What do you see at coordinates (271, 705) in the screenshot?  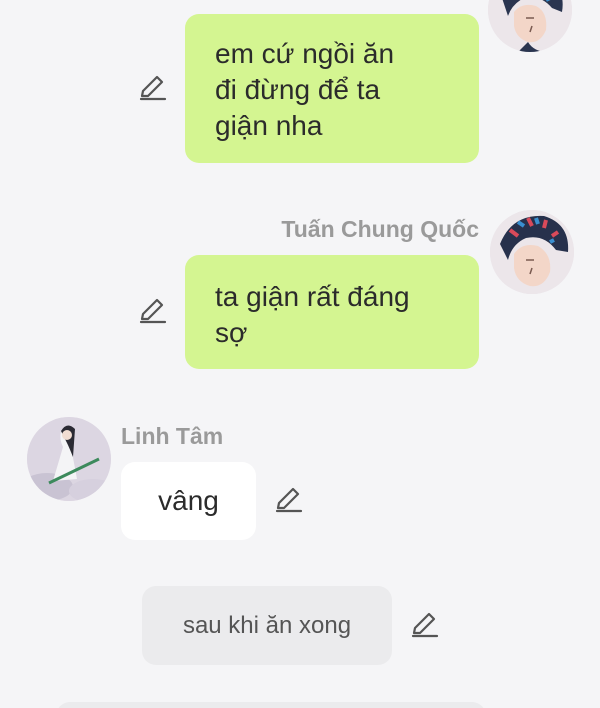 I see `next-message-bubble-partial` at bounding box center [271, 705].